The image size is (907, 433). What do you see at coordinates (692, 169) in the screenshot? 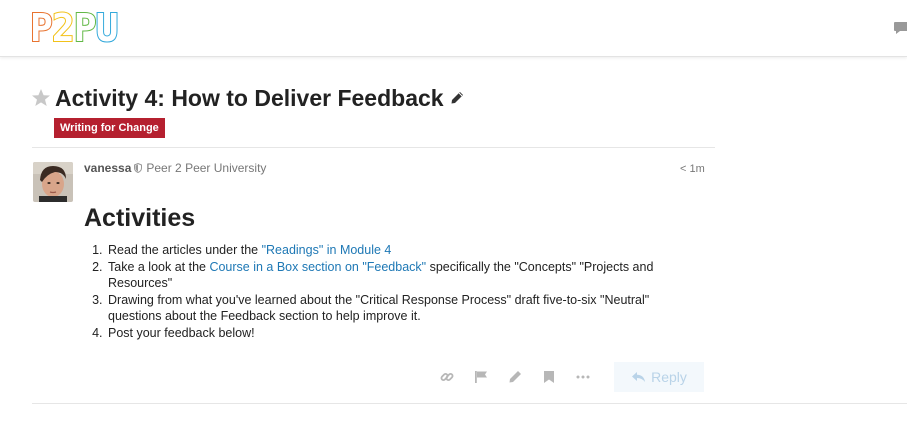
I see `post-age: < 1m` at bounding box center [692, 169].